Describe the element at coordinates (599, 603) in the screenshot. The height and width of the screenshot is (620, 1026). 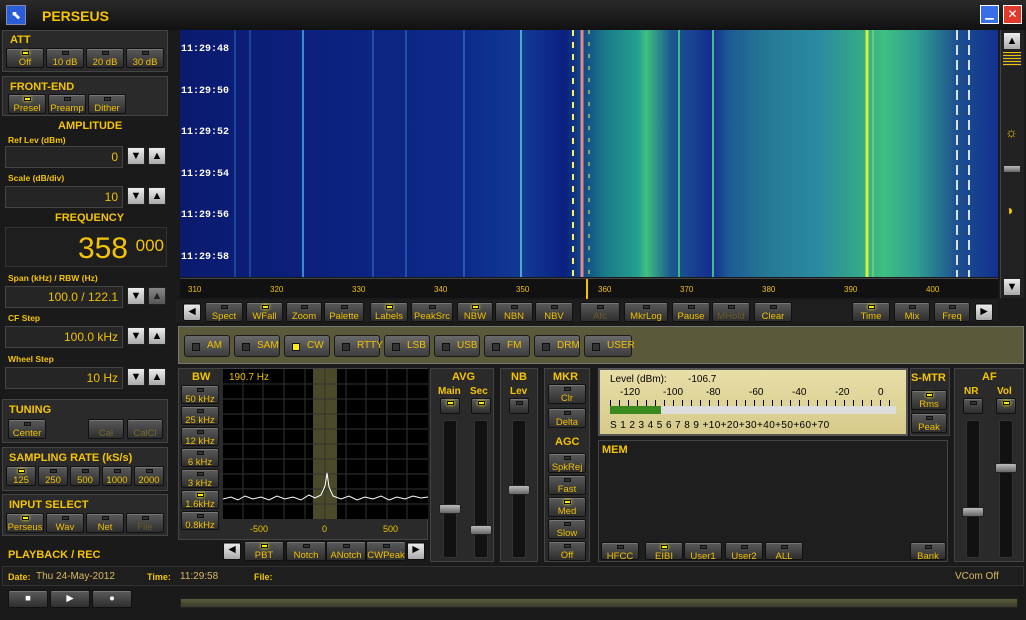
I see `playback-progress` at that location.